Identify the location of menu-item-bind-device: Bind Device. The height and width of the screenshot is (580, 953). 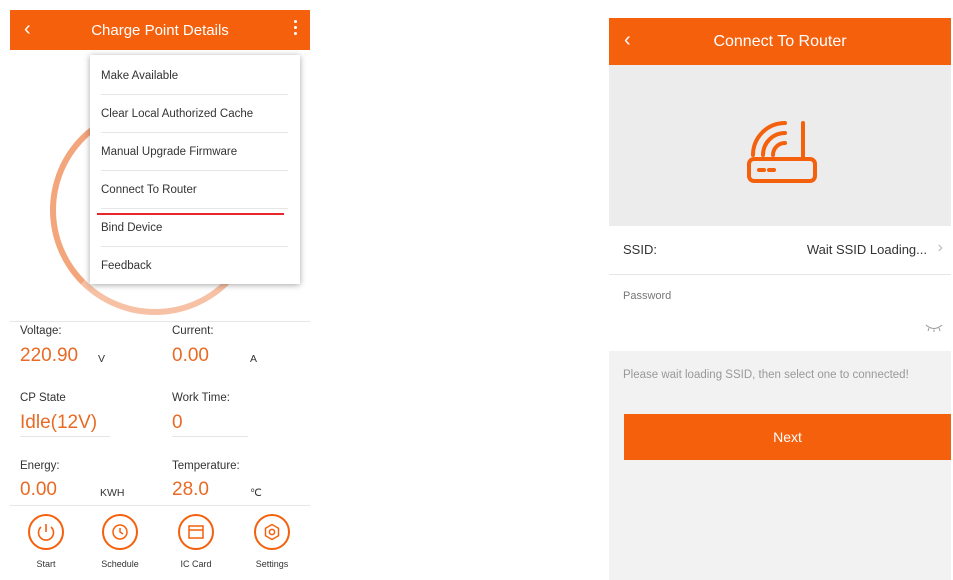
(194, 228).